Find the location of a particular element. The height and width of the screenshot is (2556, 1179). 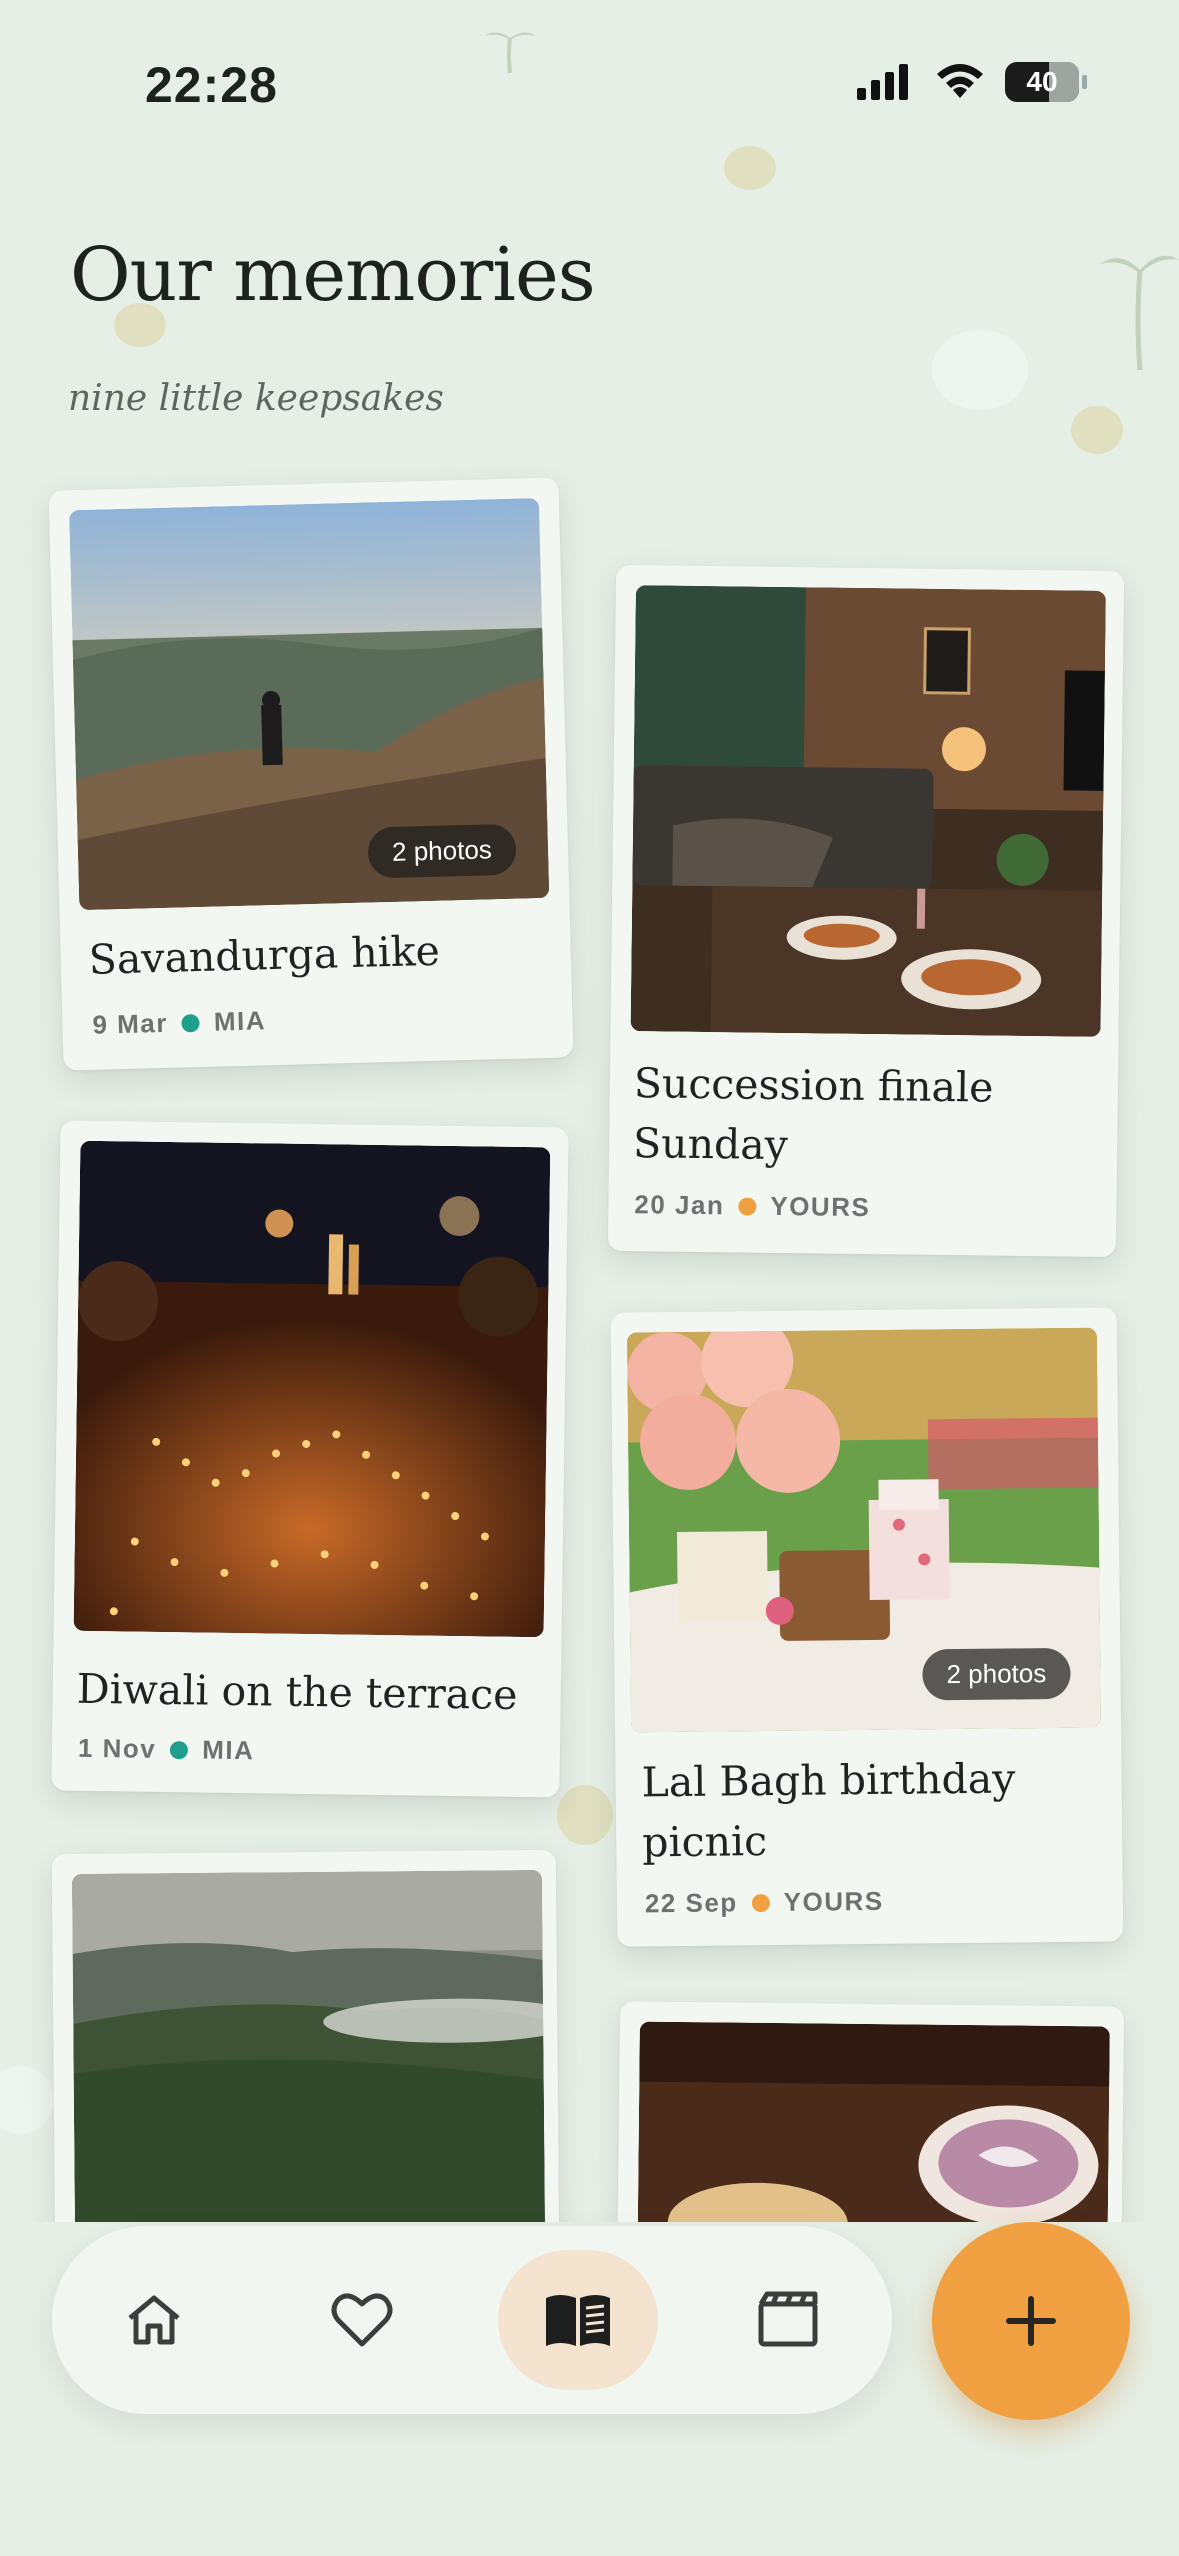

battery-level: 40 is located at coordinates (1042, 81).